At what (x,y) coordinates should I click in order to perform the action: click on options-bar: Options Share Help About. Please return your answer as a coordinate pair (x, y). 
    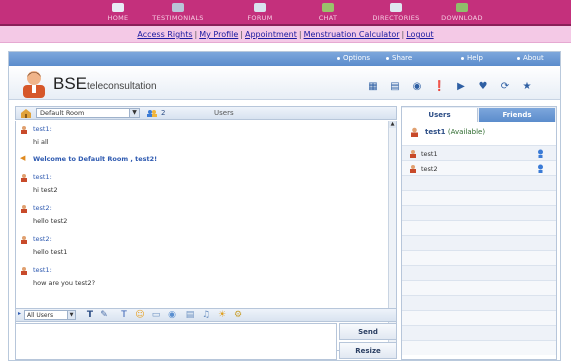
    Looking at the image, I should click on (284, 59).